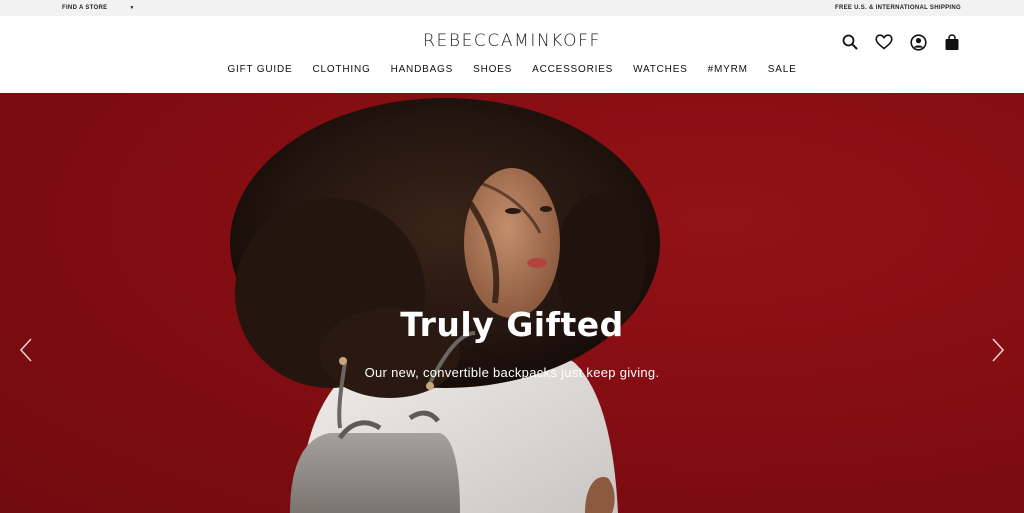  Describe the element at coordinates (952, 42) in the screenshot. I see `shopping-bag-icon` at that location.